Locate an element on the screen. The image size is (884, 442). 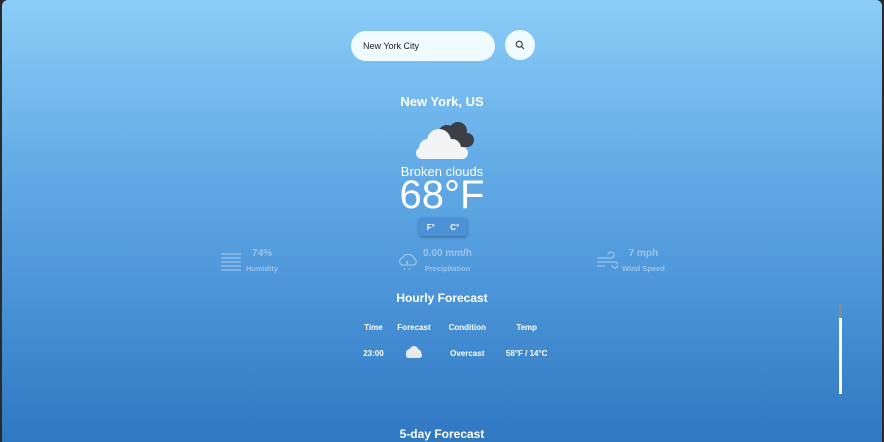
hourly-temp: 58°F / 14°C is located at coordinates (526, 353).